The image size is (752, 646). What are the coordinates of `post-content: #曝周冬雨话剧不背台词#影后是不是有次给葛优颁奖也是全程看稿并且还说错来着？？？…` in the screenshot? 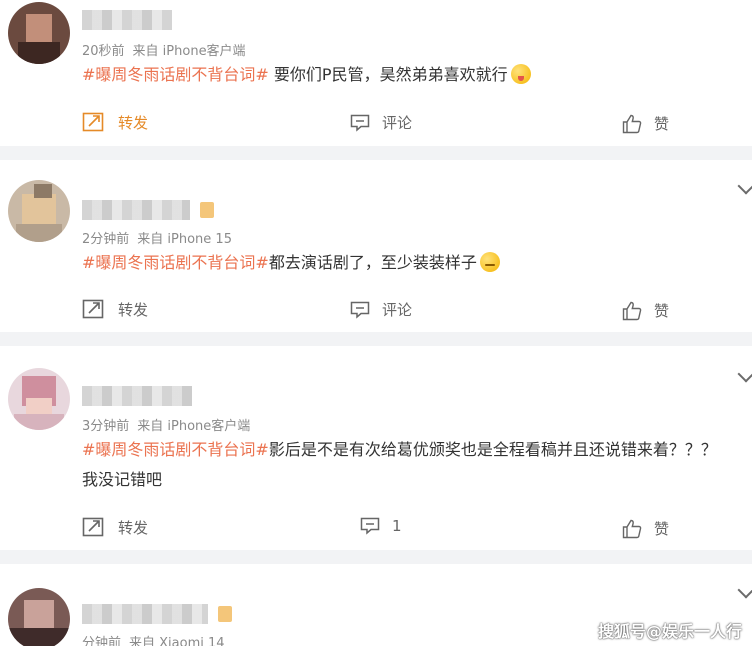 It's located at (402, 465).